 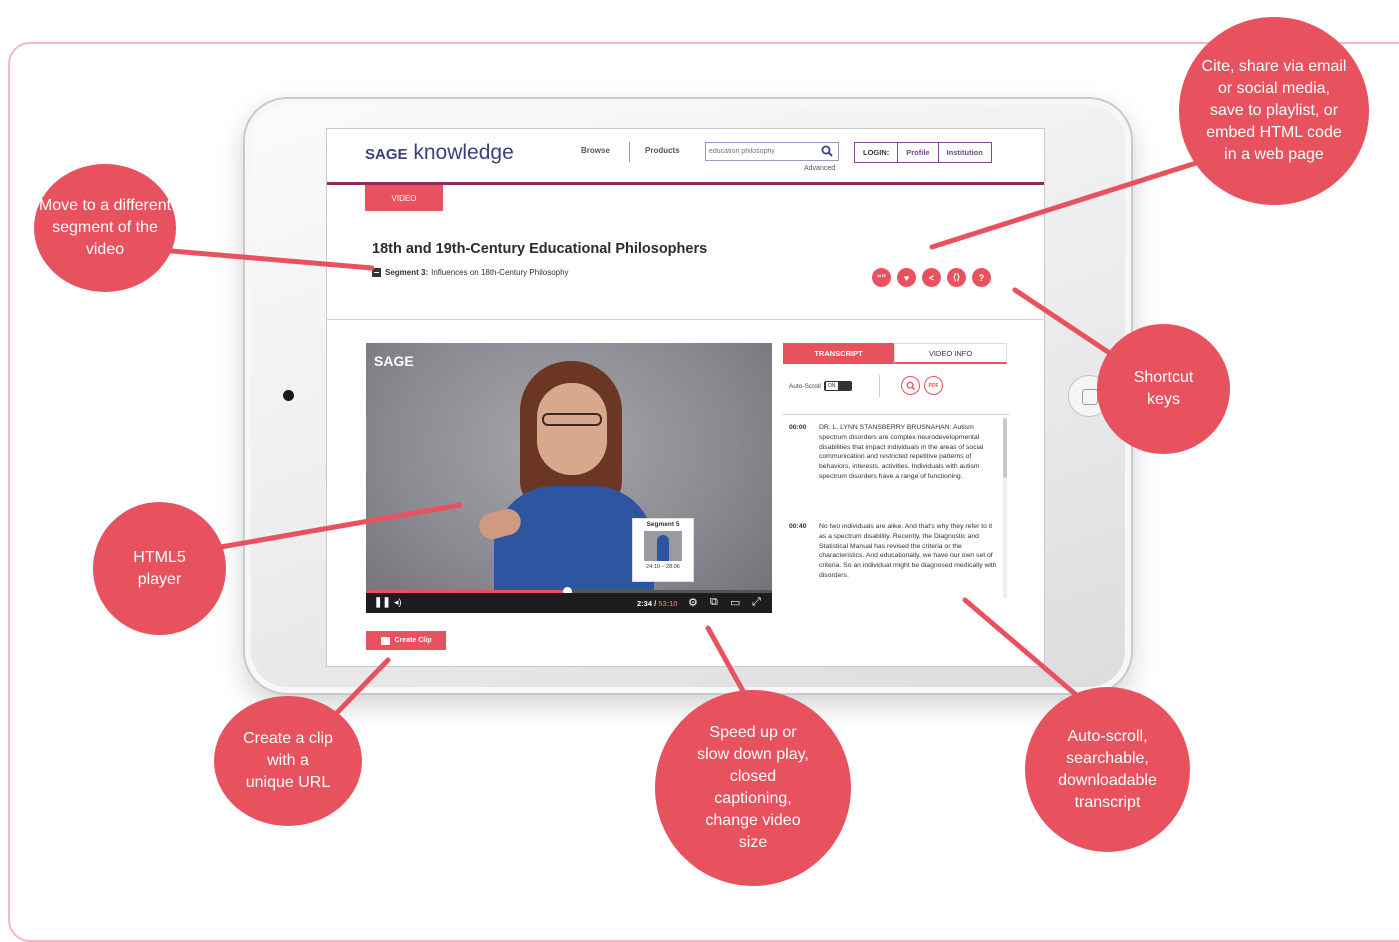 I want to click on transcript-search-icon, so click(x=910, y=385).